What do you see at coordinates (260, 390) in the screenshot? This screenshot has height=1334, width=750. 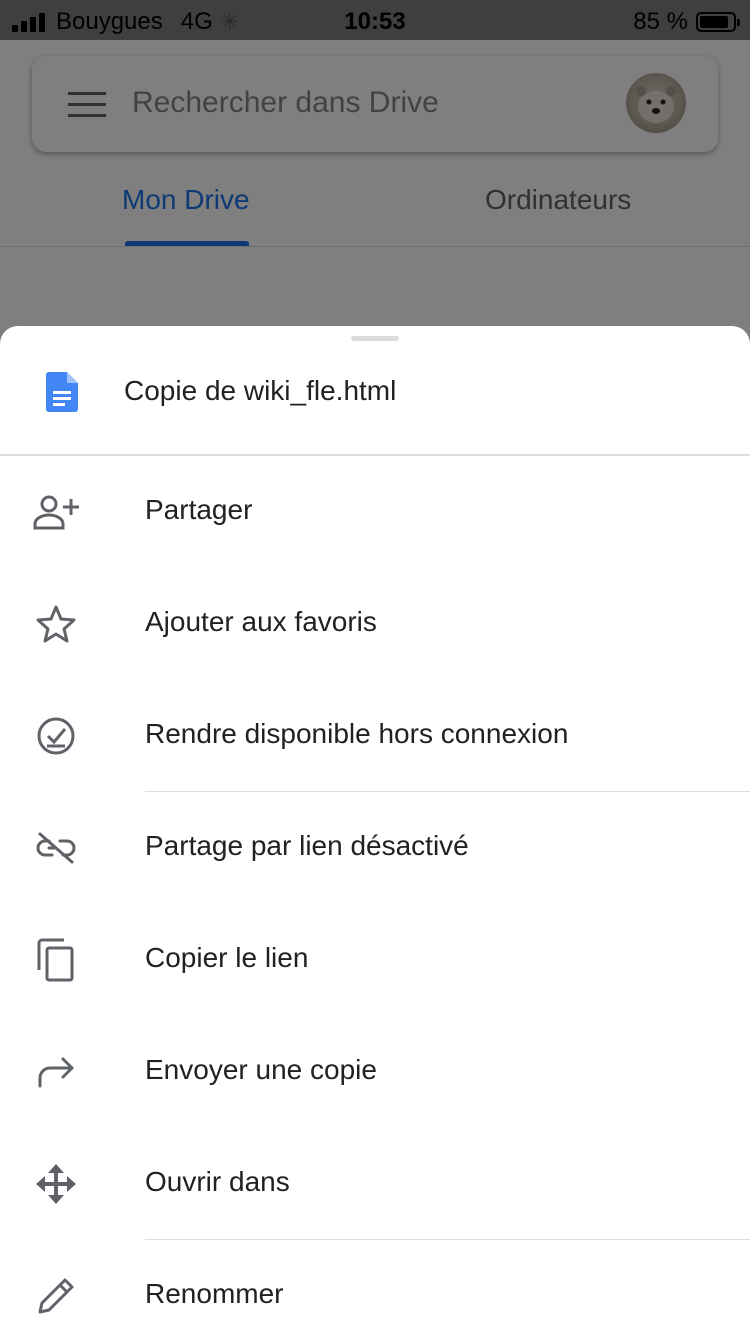 I see `file-name: Copie de wiki_fle.html` at bounding box center [260, 390].